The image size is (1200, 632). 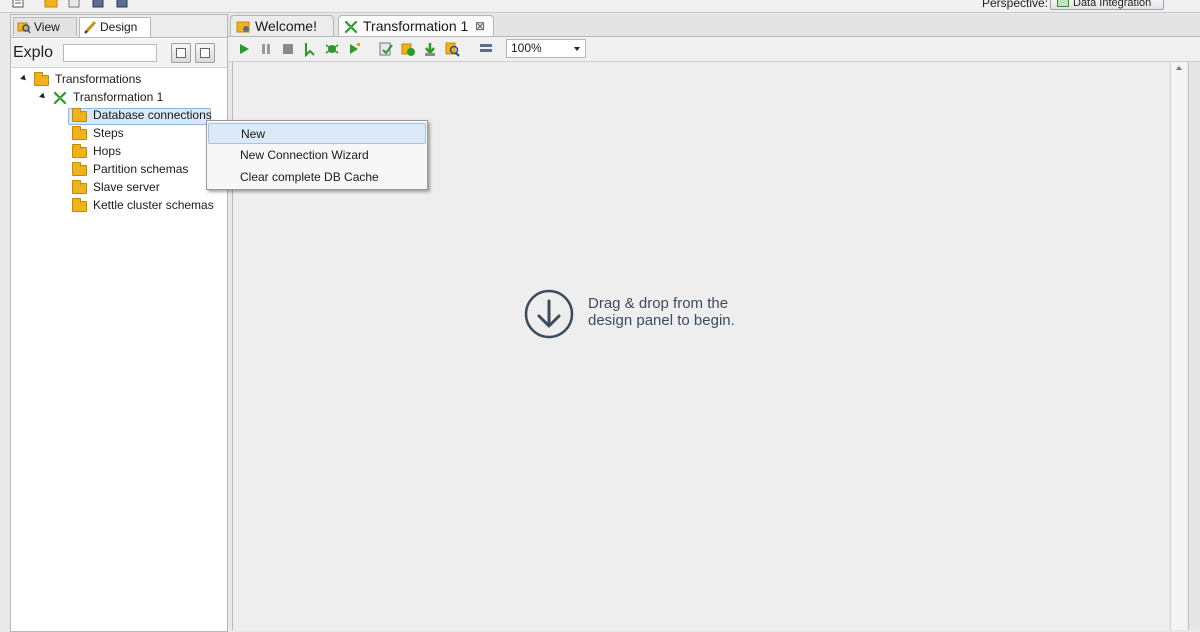 I want to click on perspective-button: Data Integration, so click(x=1107, y=5).